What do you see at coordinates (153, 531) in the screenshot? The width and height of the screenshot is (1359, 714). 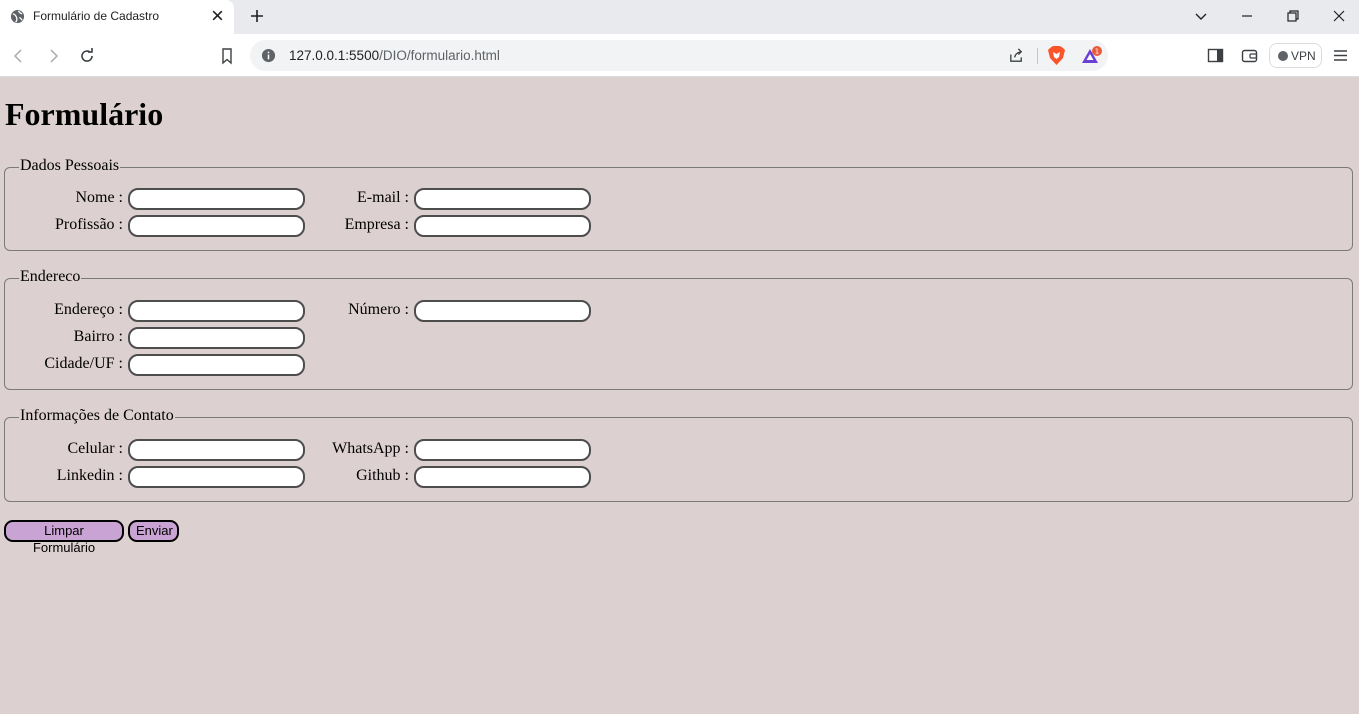 I see `submit-button: Enviar` at bounding box center [153, 531].